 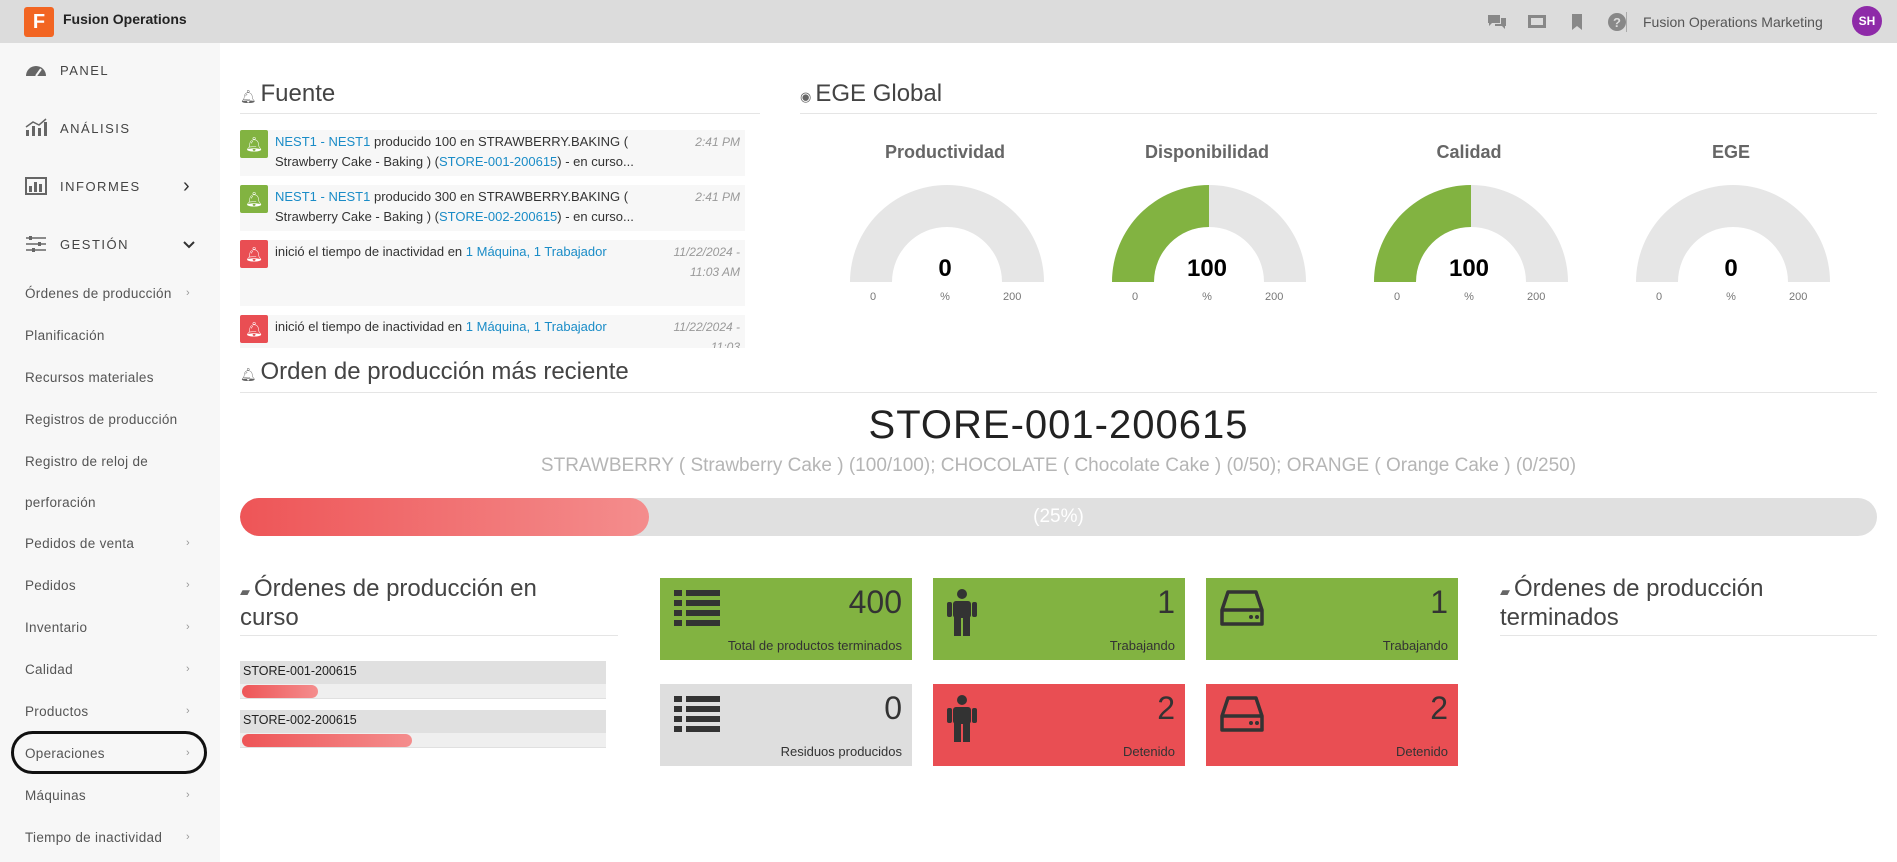 I want to click on gauge-title: Disponibilidad, so click(x=1207, y=152).